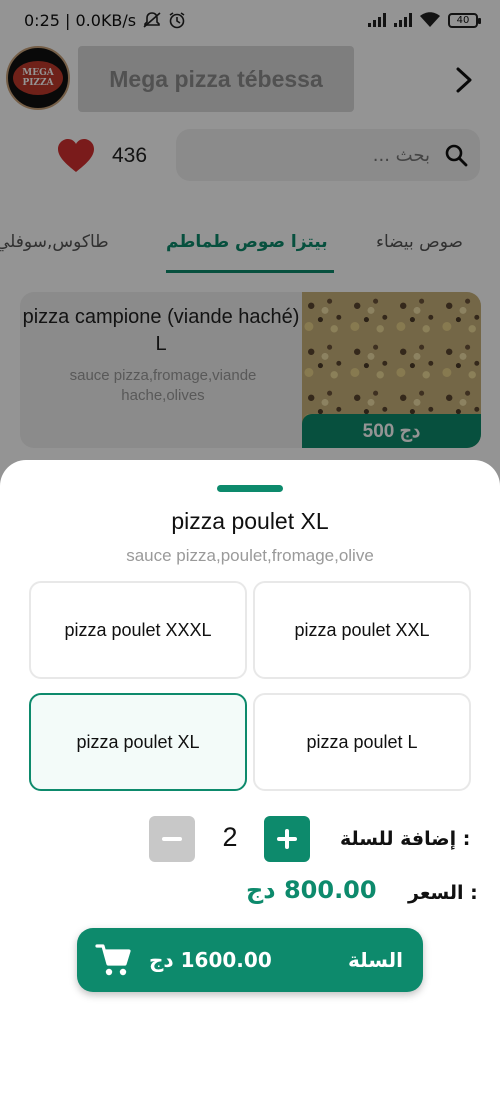  Describe the element at coordinates (138, 630) in the screenshot. I see `size-option: pizza poulet XXXL` at that location.